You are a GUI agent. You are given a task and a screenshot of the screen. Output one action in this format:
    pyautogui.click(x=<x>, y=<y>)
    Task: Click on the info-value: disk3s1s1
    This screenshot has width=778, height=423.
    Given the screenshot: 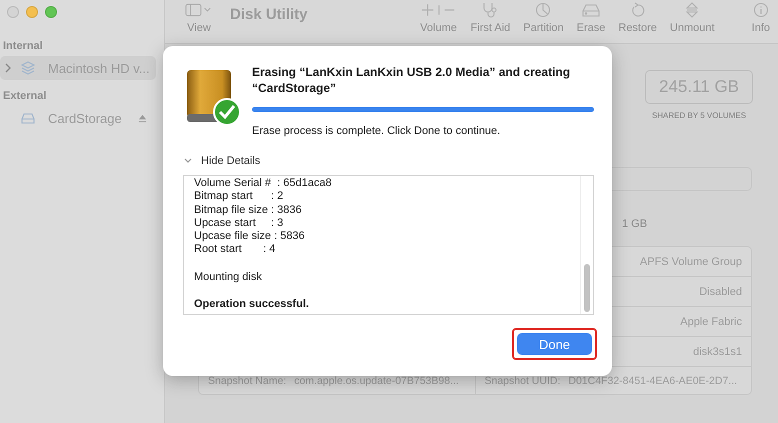 What is the action you would take?
    pyautogui.click(x=717, y=352)
    